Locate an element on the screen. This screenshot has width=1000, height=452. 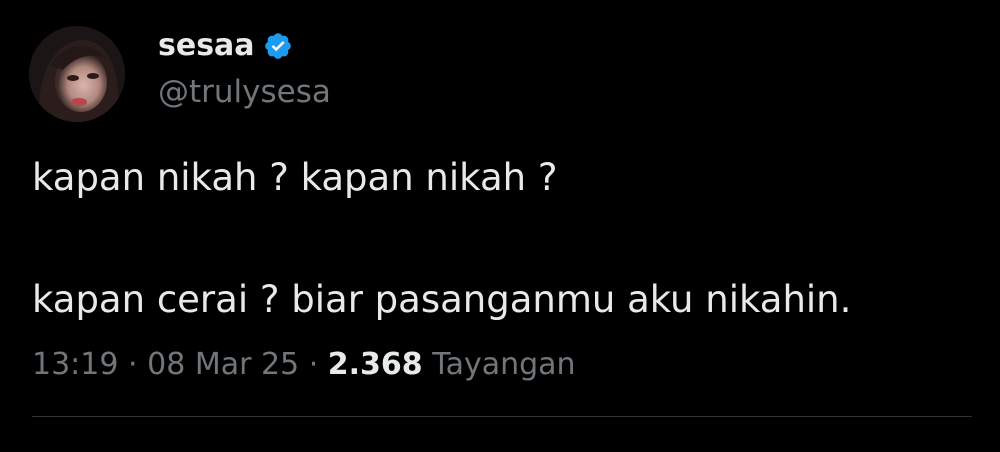
tweet-date: 08 Mar 25 is located at coordinates (223, 364).